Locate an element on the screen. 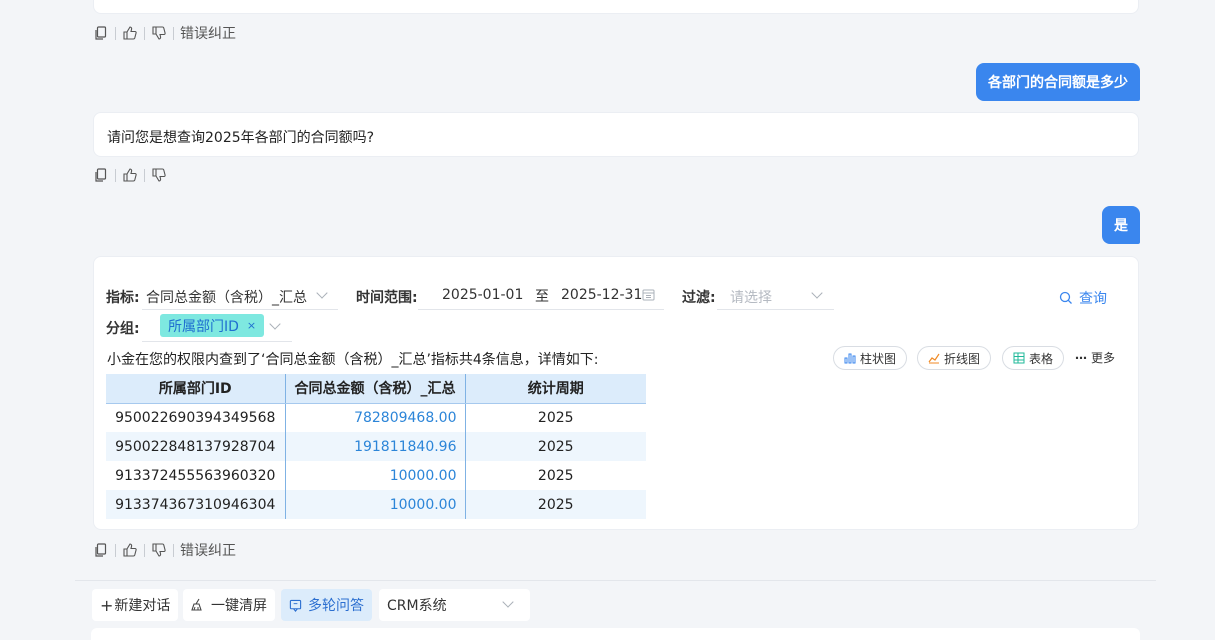 The image size is (1215, 640). table-cell: 191811840.96 is located at coordinates (375, 446).